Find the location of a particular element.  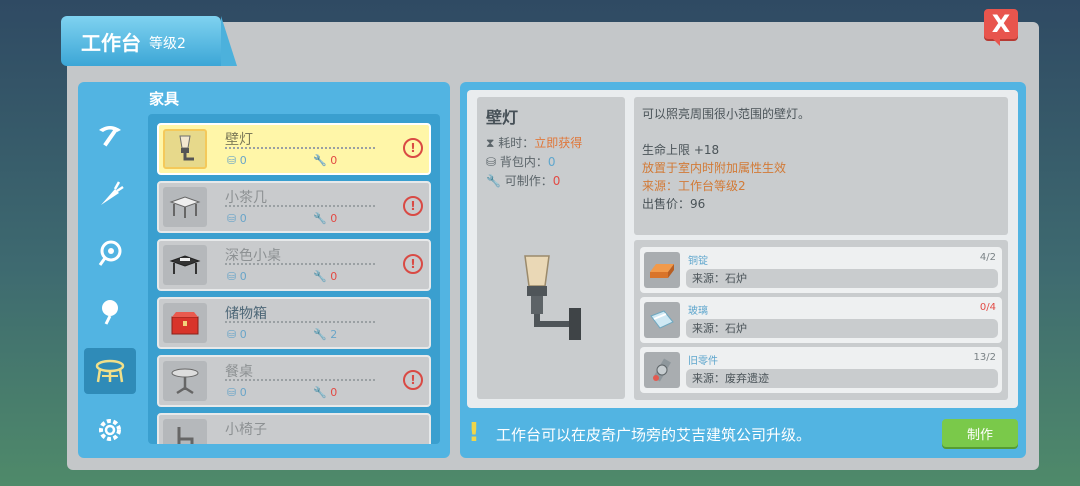

category-food-tab is located at coordinates (110, 194).